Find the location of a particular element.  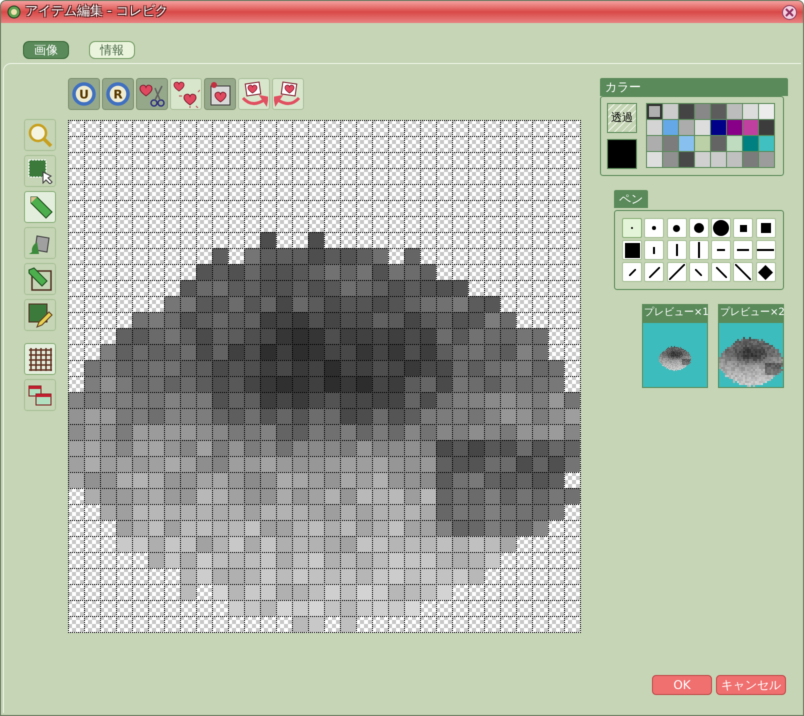

hearts-sparkle-icon is located at coordinates (186, 94).